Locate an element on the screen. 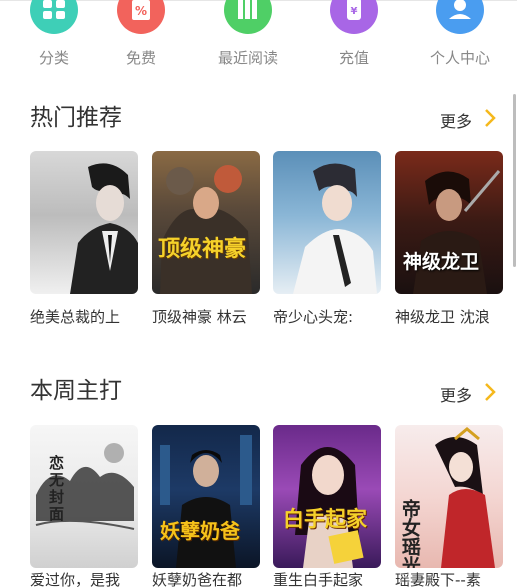  book-title: 重生白手起家 is located at coordinates (318, 579).